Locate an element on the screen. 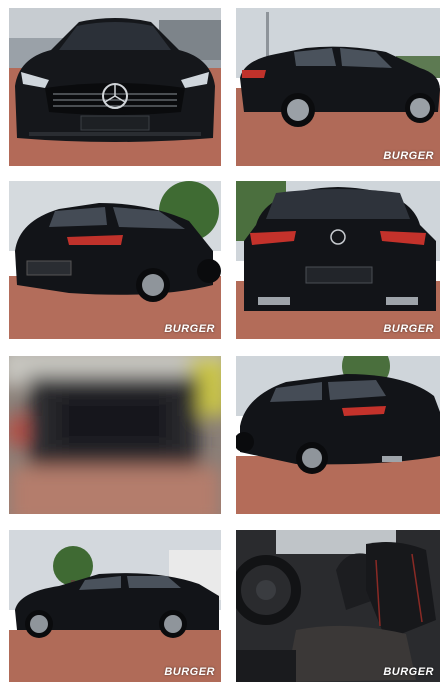 The image size is (440, 682). photo-tile-side: BURGER is located at coordinates (115, 606).